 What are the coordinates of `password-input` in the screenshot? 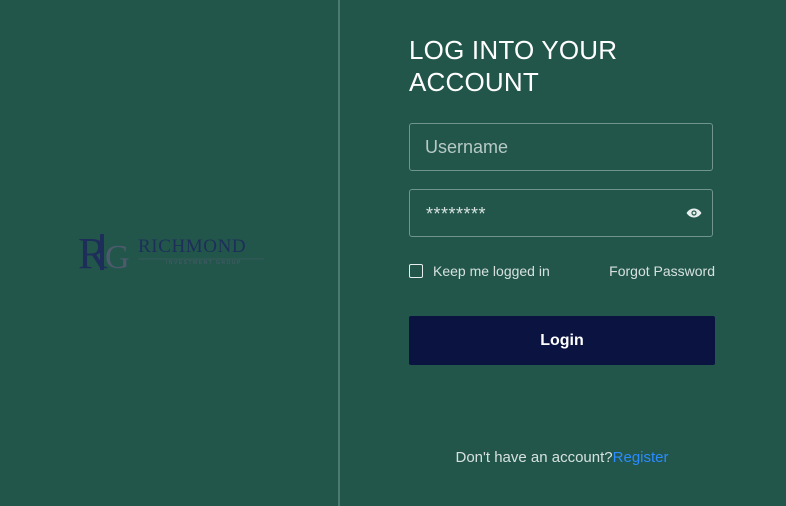 It's located at (561, 213).